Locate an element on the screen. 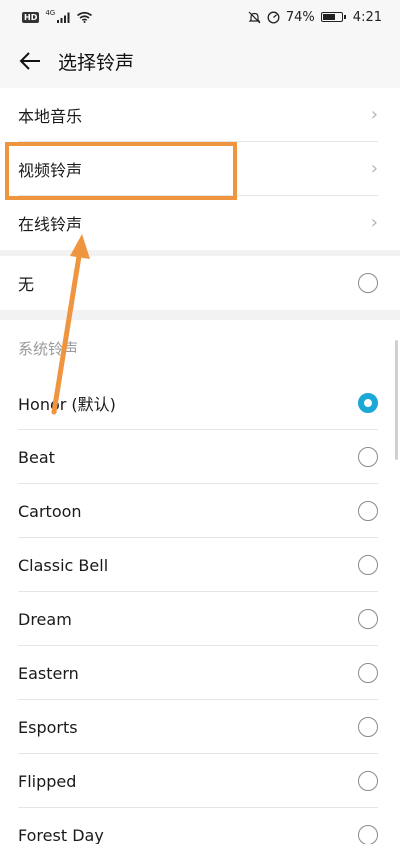 This screenshot has height=844, width=400. ringtone-item: Forest Day is located at coordinates (200, 826).